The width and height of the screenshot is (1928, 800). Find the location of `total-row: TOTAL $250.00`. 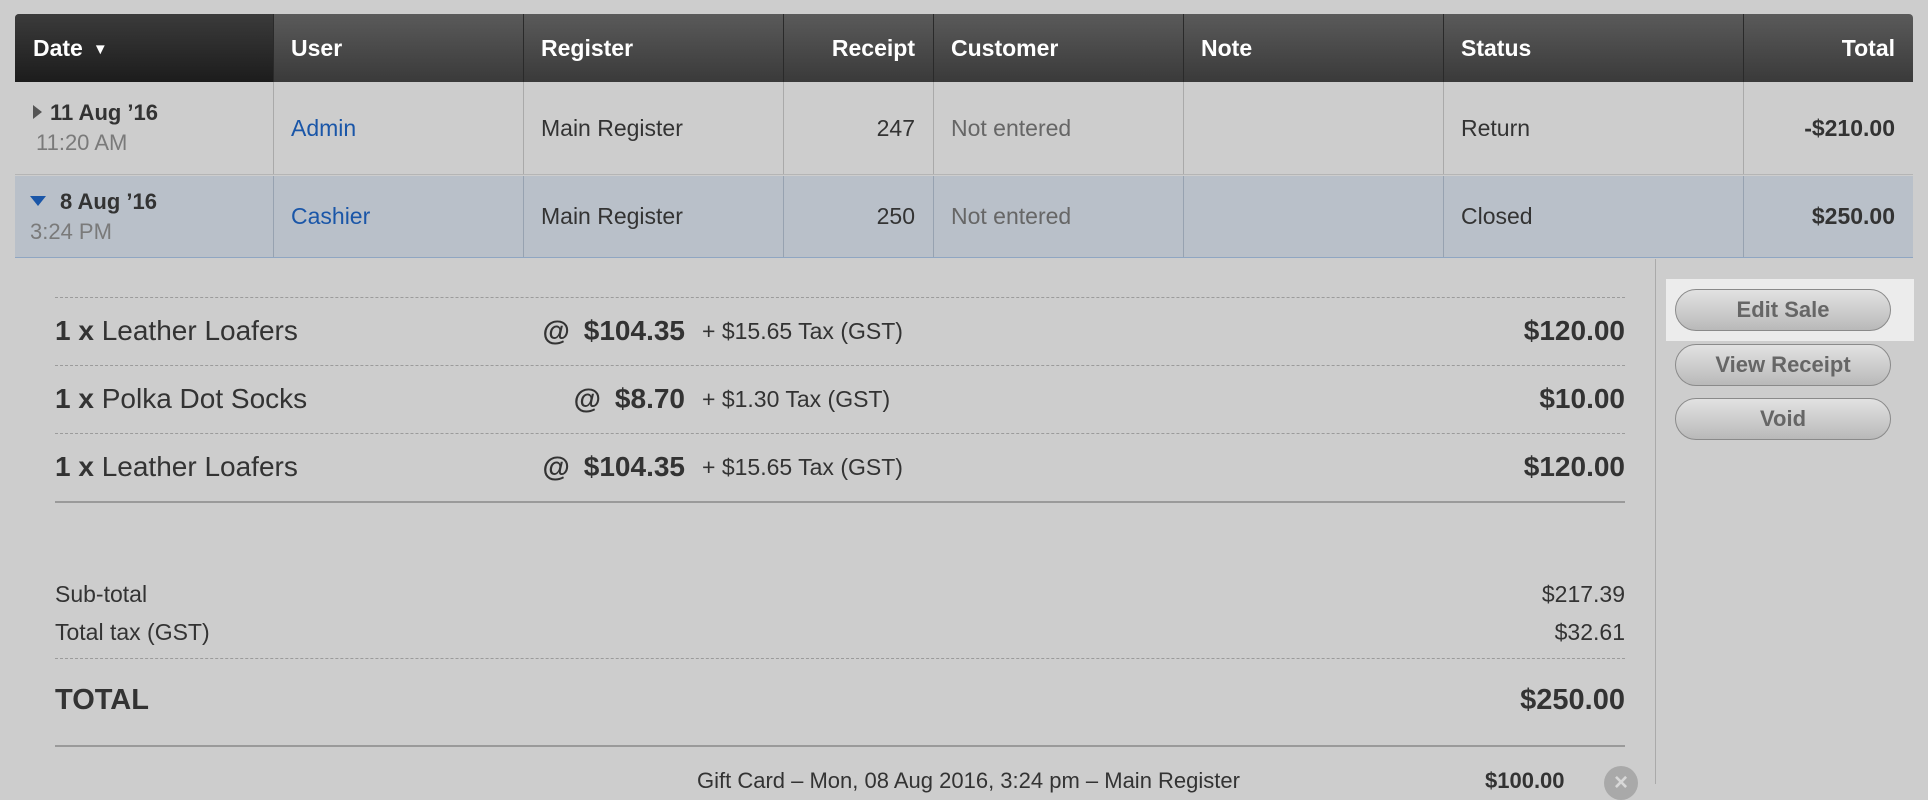

total-row: TOTAL $250.00 is located at coordinates (840, 700).